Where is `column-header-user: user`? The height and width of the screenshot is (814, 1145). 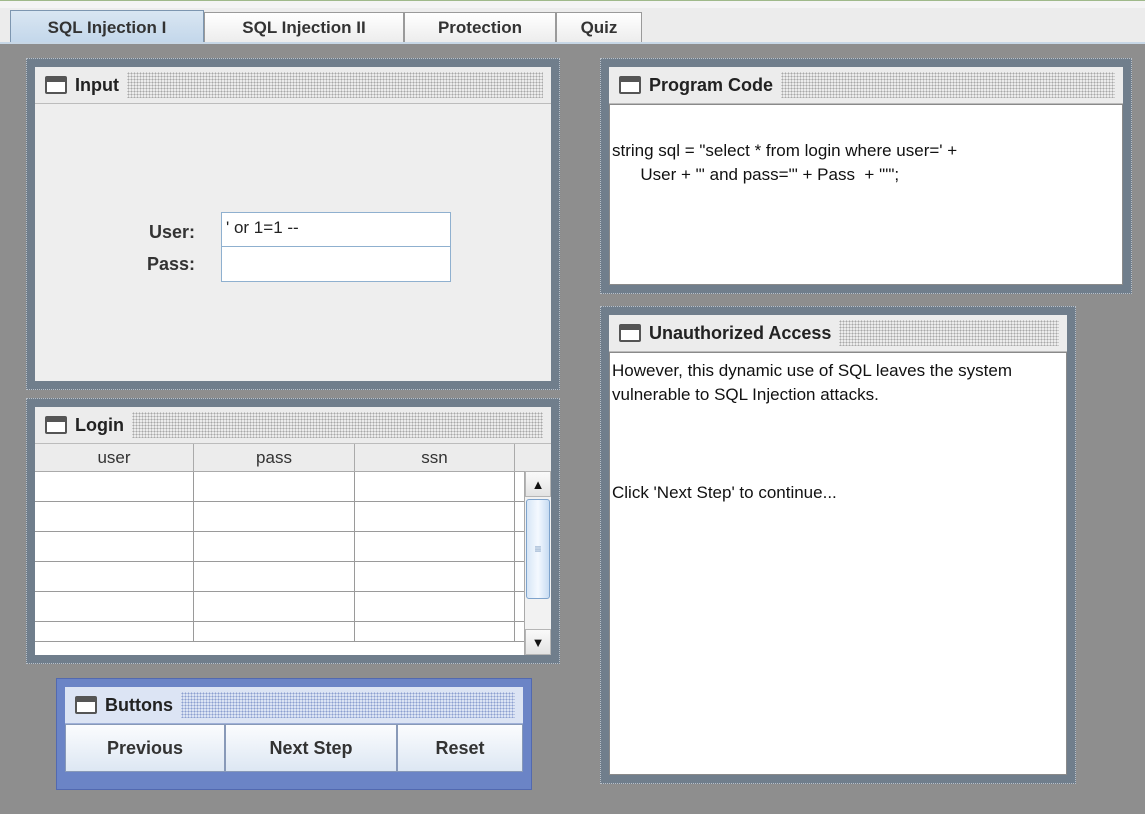 column-header-user: user is located at coordinates (114, 457).